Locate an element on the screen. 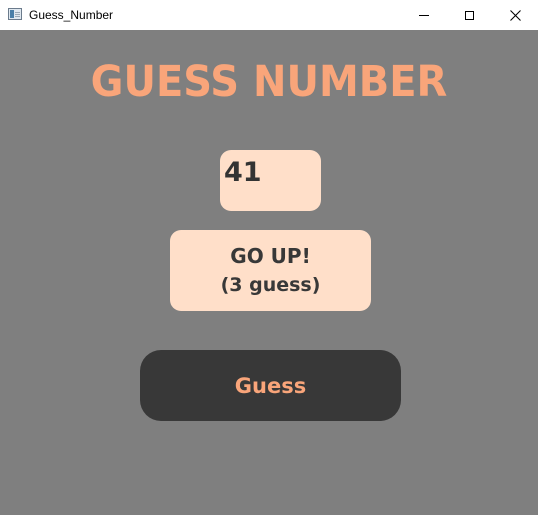  maximize-icon is located at coordinates (469, 15).